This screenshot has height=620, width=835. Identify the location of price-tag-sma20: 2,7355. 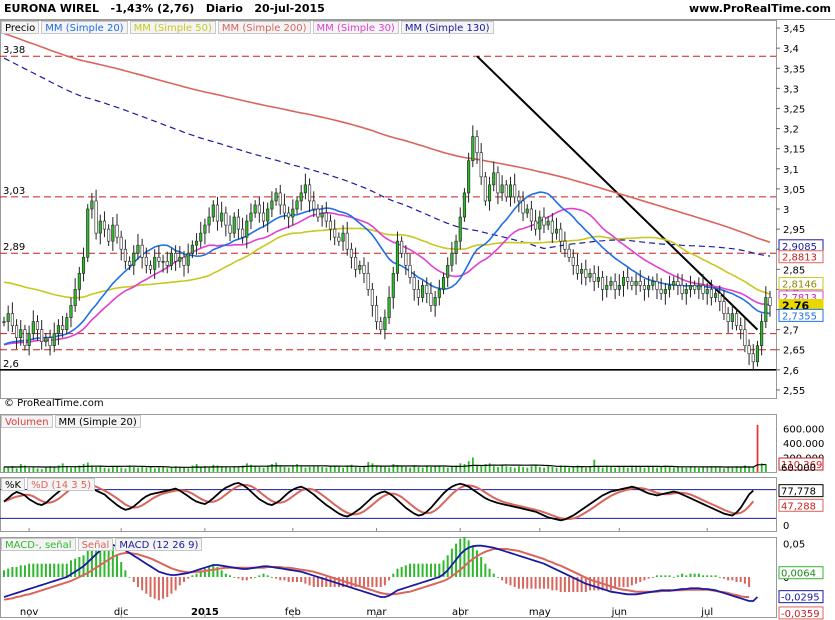
(799, 316).